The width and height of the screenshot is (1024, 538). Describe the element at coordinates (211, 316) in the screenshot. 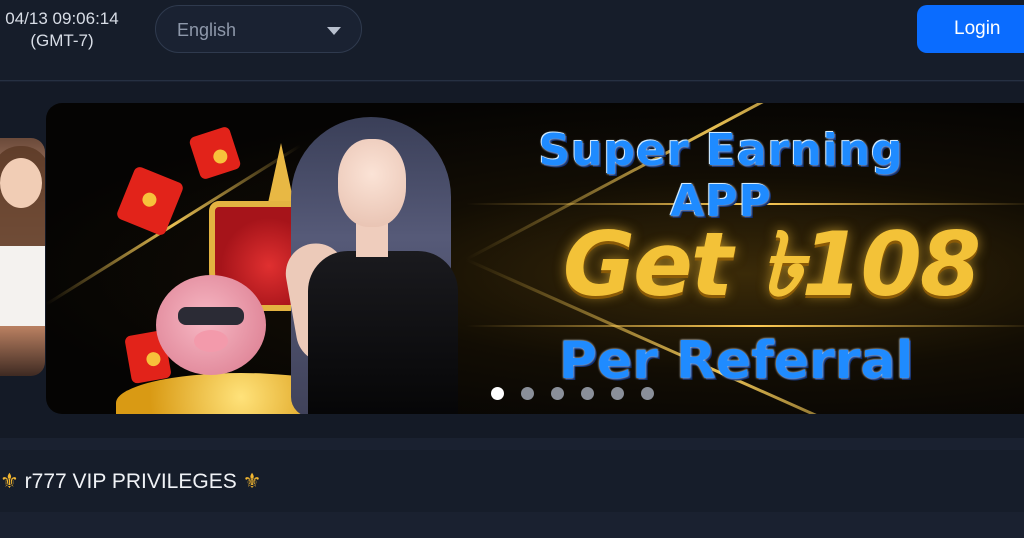

I see `pig-mask` at that location.